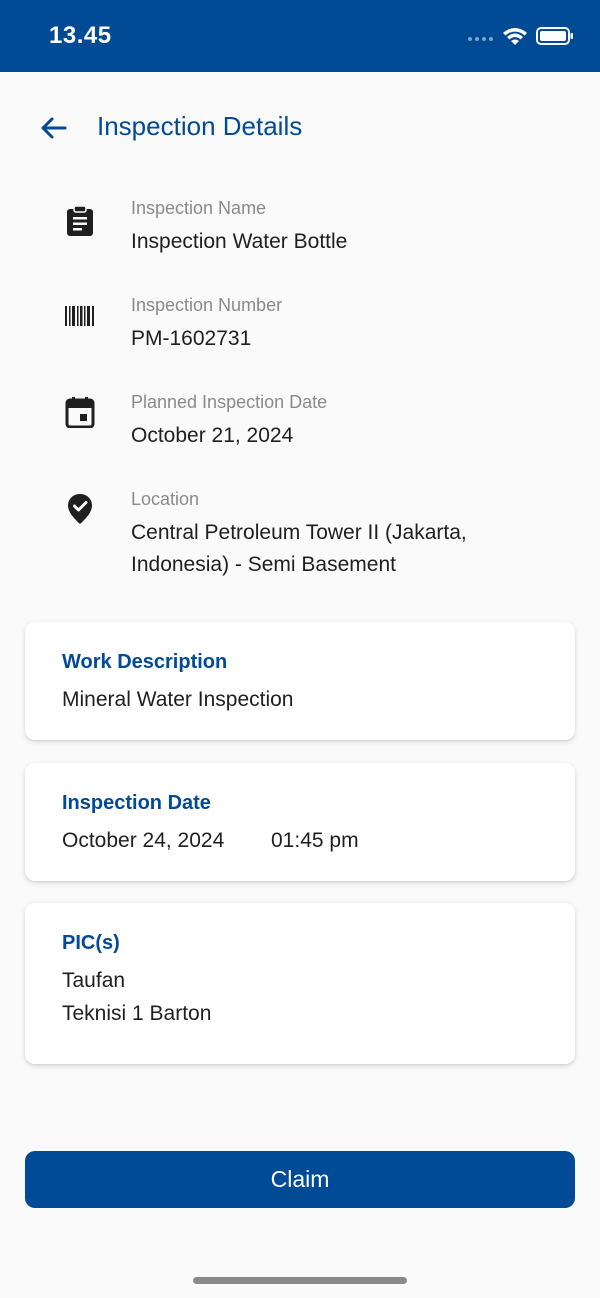 Image resolution: width=600 pixels, height=1298 pixels. Describe the element at coordinates (178, 699) in the screenshot. I see `work-description-text: Mineral Water Inspection` at that location.